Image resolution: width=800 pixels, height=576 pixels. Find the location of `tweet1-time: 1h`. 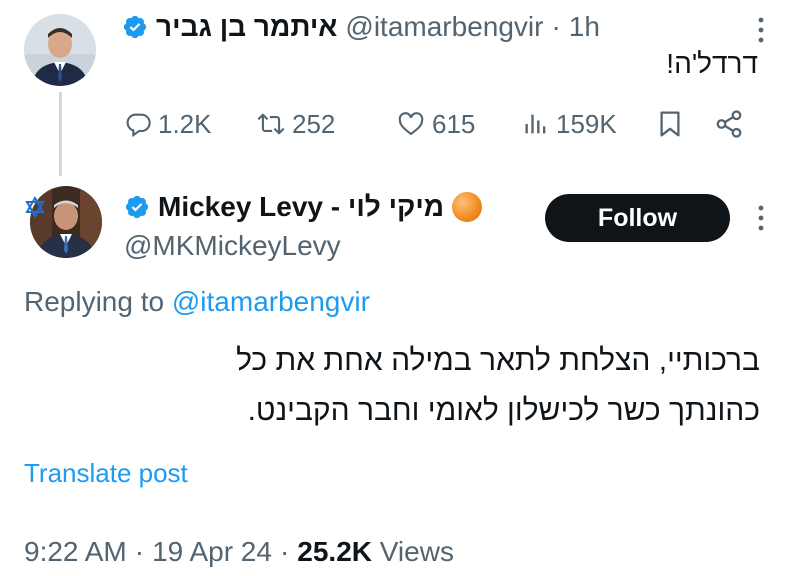

tweet1-time: 1h is located at coordinates (584, 27).